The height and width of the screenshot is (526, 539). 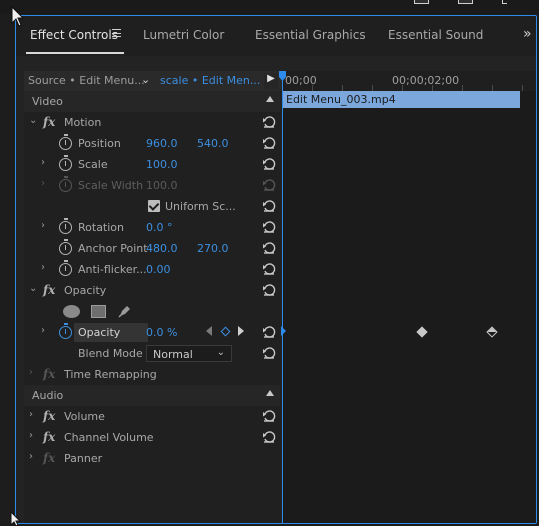 What do you see at coordinates (504, 2) in the screenshot?
I see `bracket-icon` at bounding box center [504, 2].